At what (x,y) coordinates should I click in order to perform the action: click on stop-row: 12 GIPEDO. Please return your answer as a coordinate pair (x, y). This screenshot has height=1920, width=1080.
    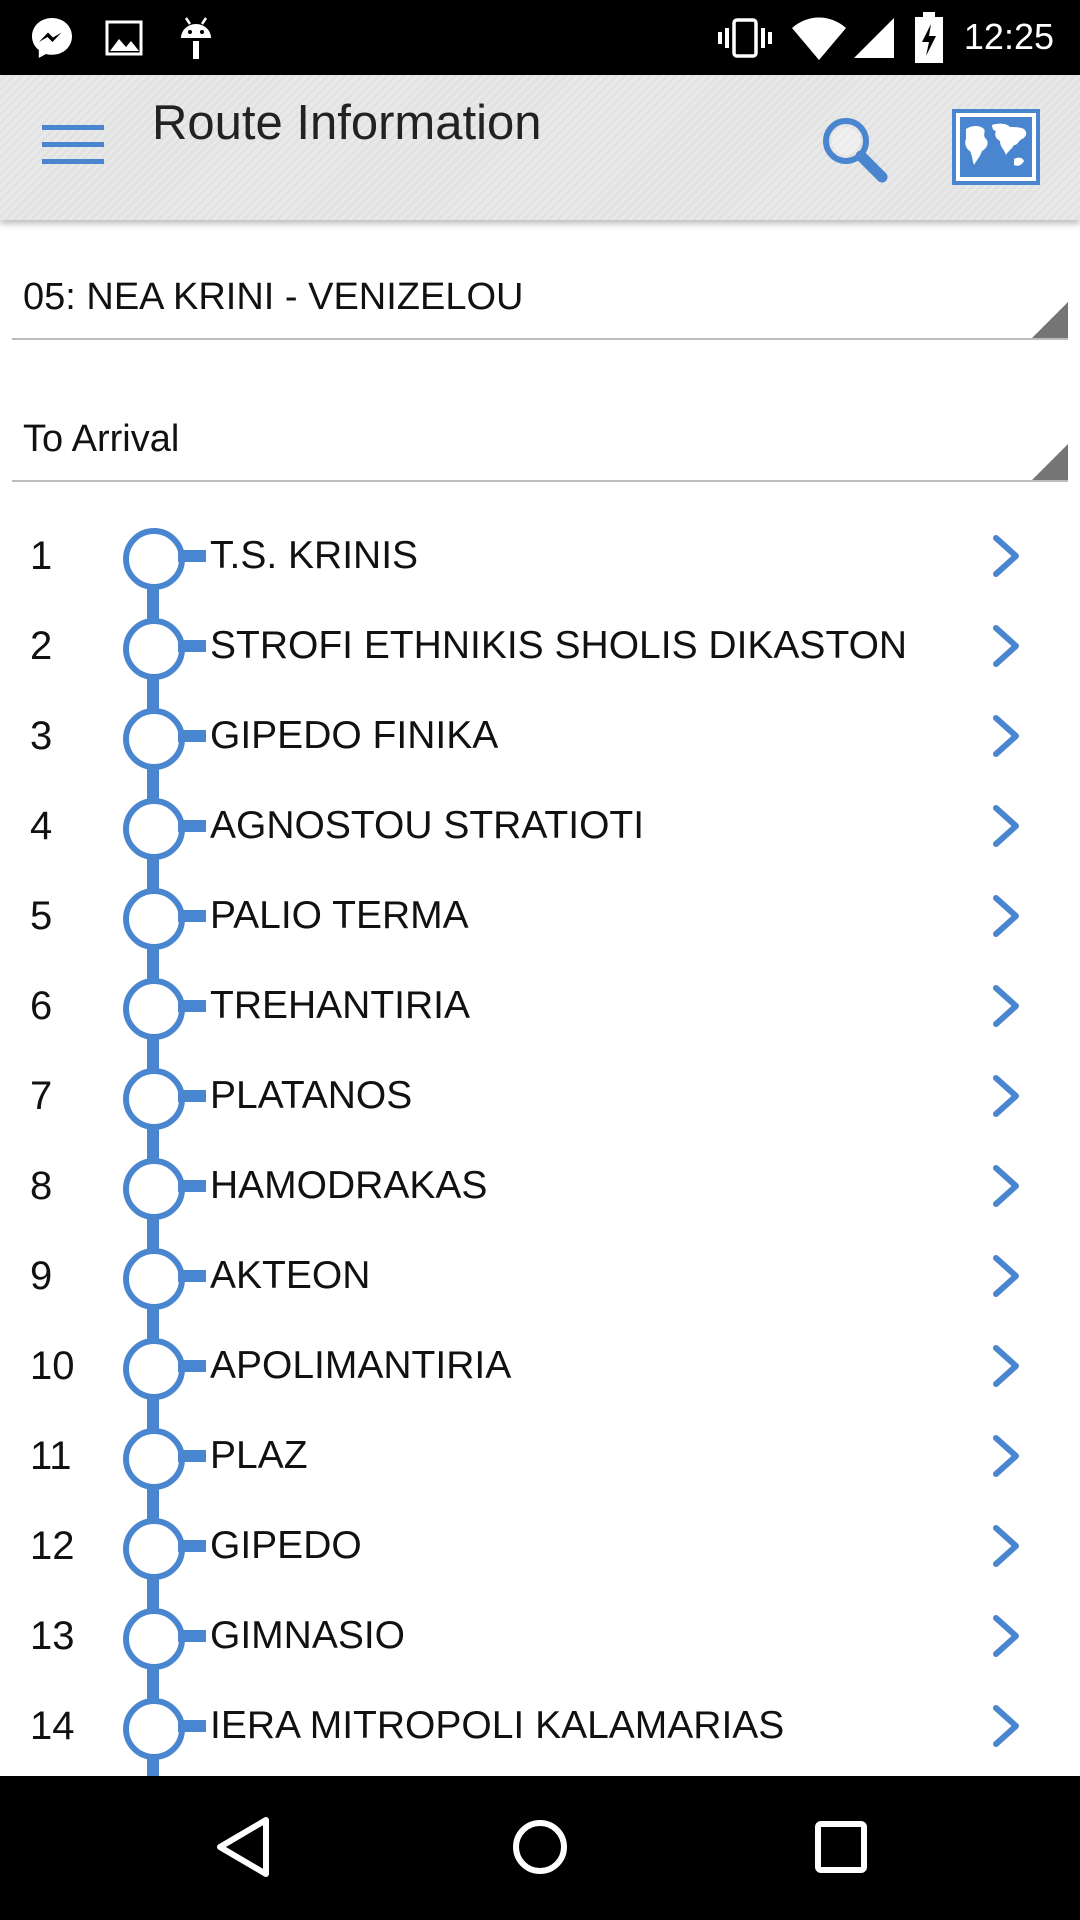
    Looking at the image, I should click on (540, 1545).